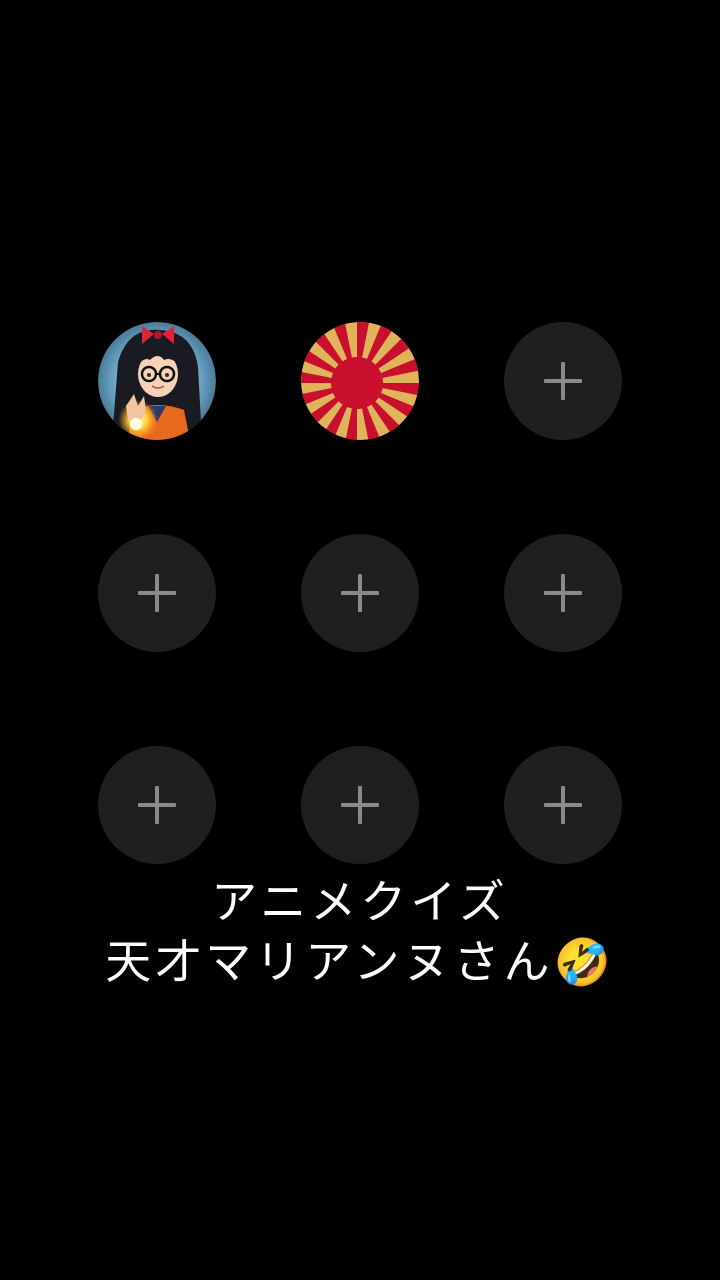 This screenshot has width=720, height=1280. What do you see at coordinates (360, 902) in the screenshot?
I see `caption-line-1: アニメクイズ` at bounding box center [360, 902].